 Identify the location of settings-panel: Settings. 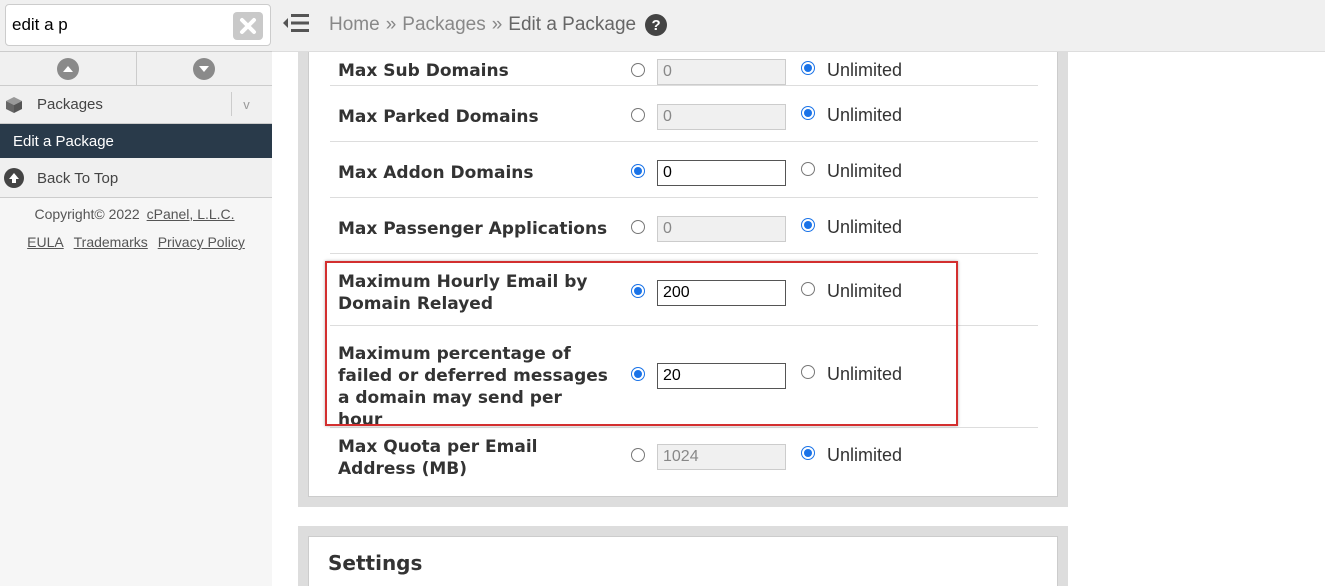
(683, 561).